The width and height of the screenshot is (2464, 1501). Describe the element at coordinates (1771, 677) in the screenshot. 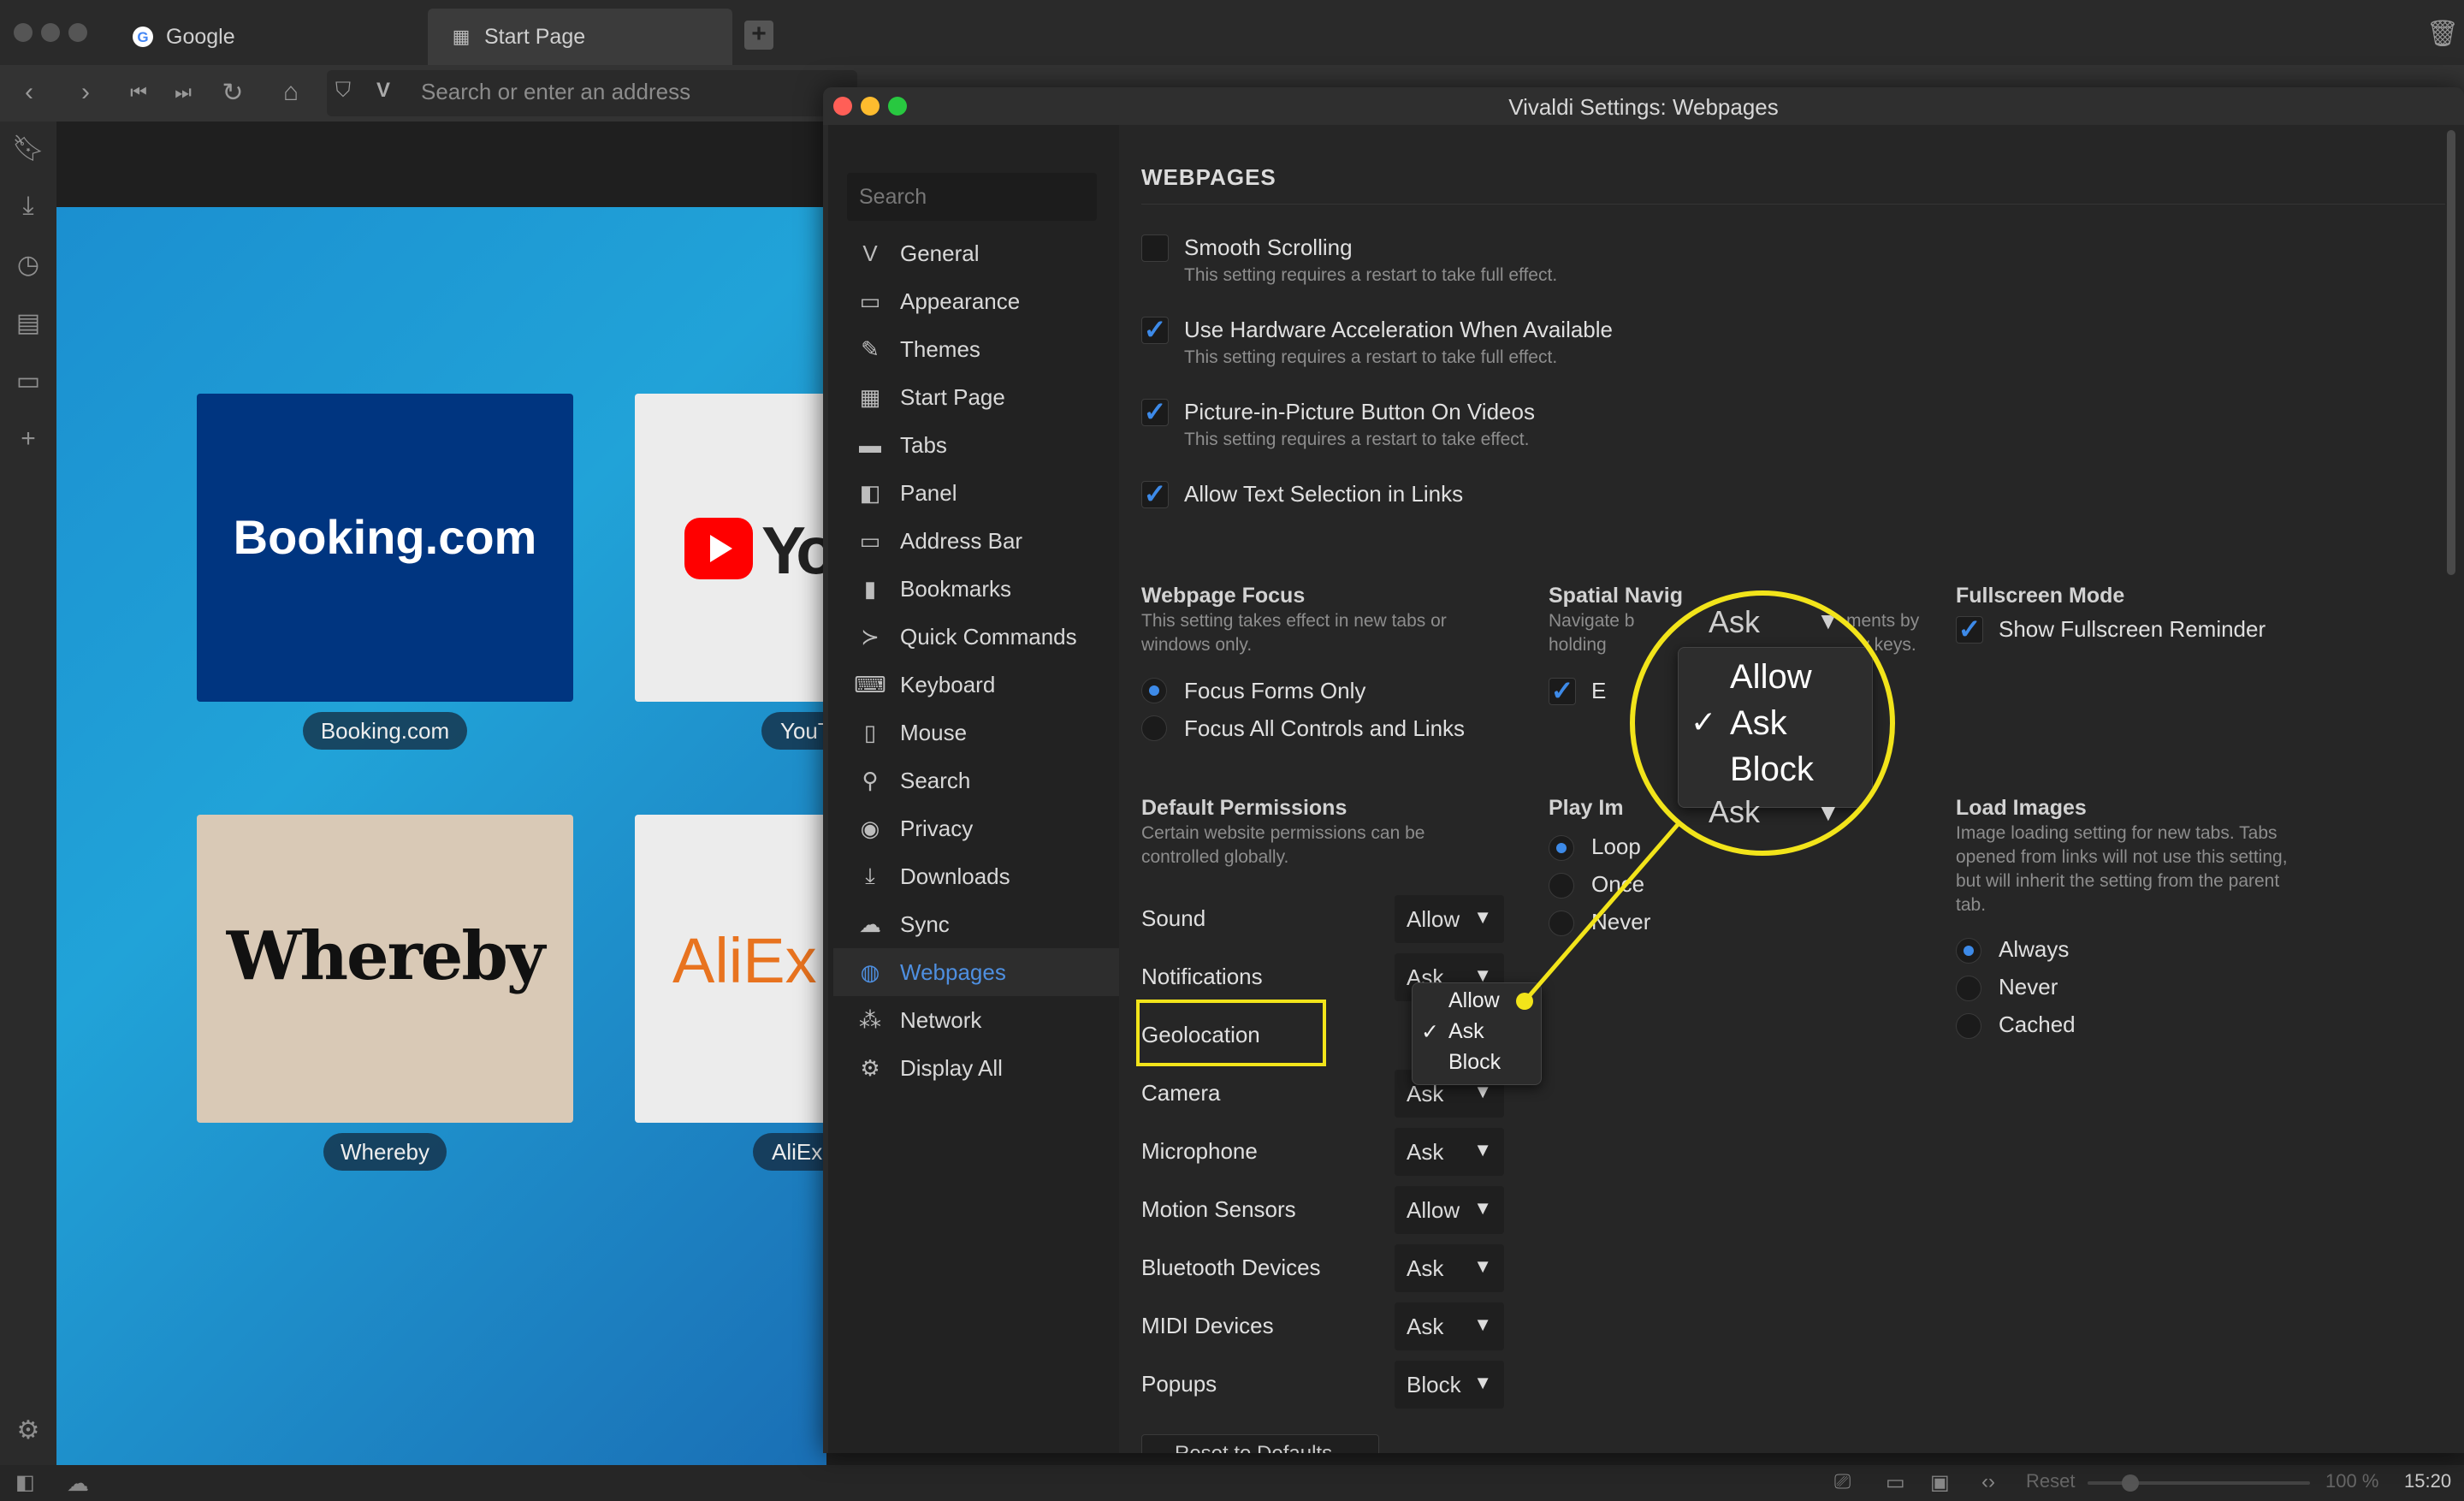

I see `magnified-item-allow: Allow` at that location.